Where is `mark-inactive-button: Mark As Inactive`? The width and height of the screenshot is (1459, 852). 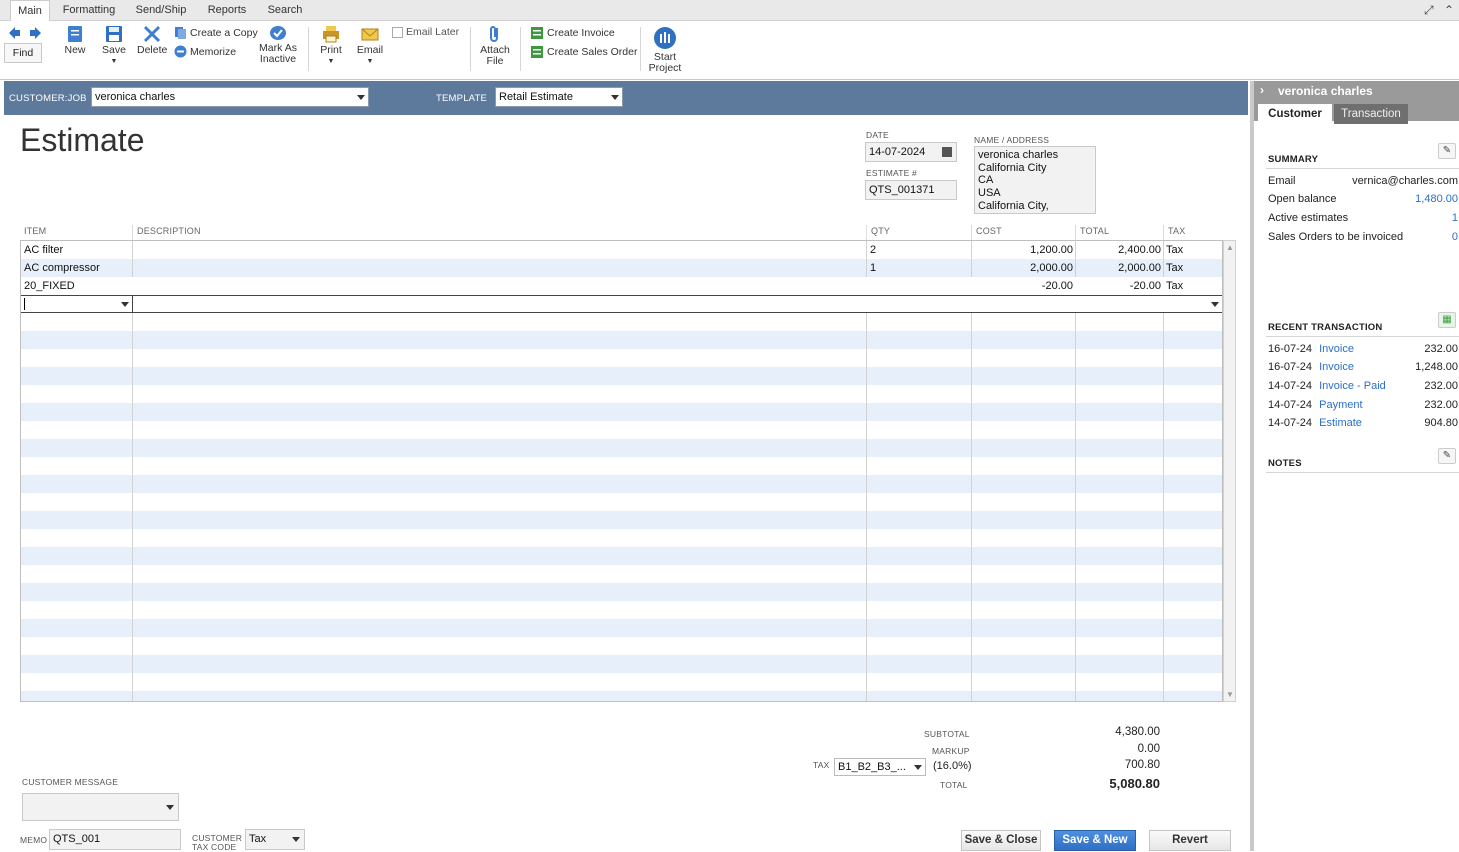
mark-inactive-button: Mark As Inactive is located at coordinates (278, 45).